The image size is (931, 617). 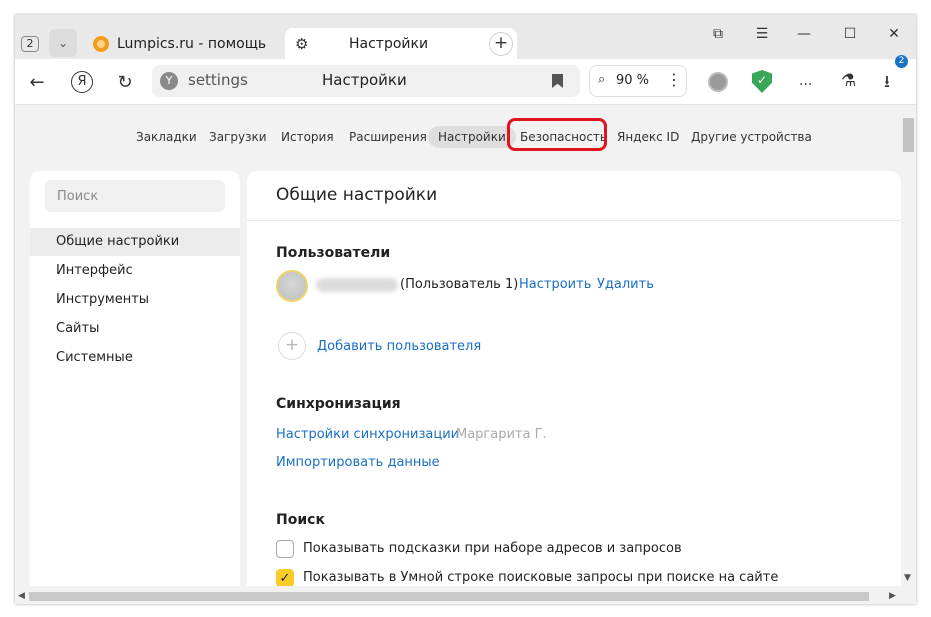 What do you see at coordinates (388, 137) in the screenshot?
I see `nav-extensions: Расширения` at bounding box center [388, 137].